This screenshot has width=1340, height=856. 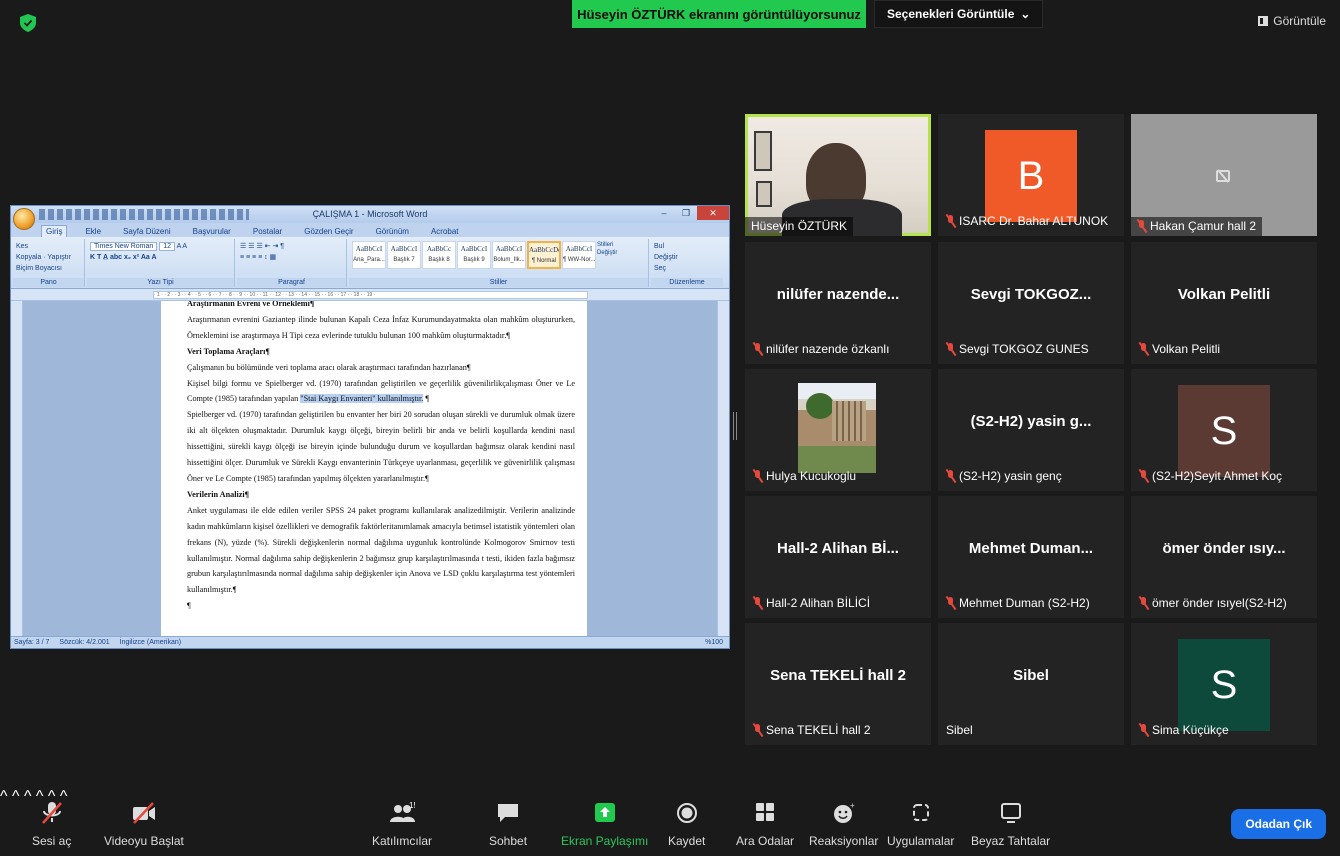 I want to click on style-item: AaBbCcI Başlık 9, so click(x=474, y=255).